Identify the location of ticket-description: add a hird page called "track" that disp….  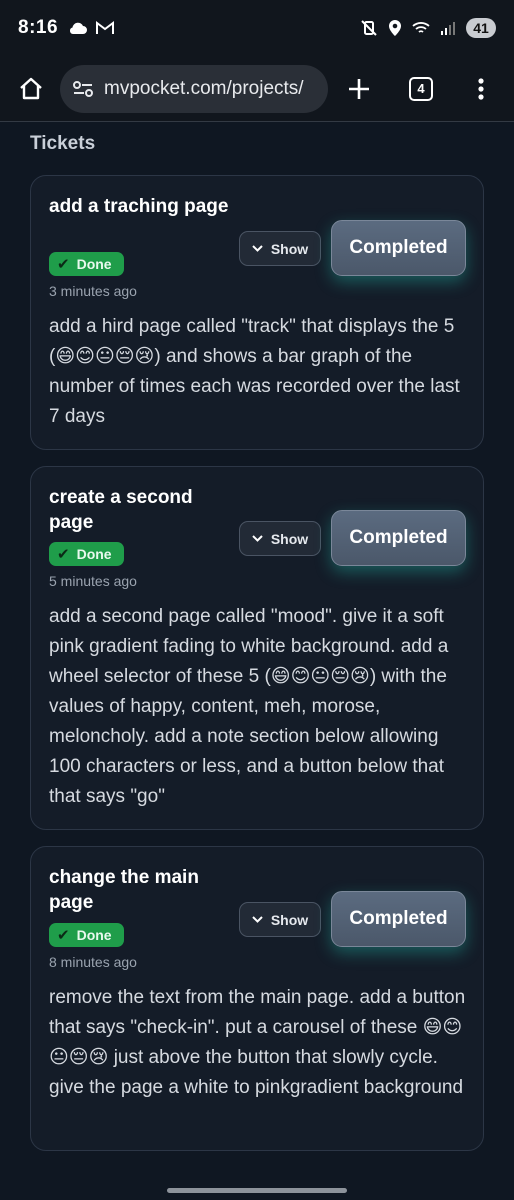
(254, 371).